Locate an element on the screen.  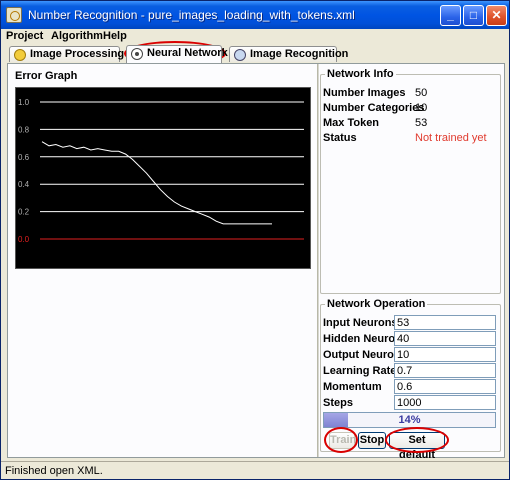
input-neurons-field is located at coordinates (445, 322).